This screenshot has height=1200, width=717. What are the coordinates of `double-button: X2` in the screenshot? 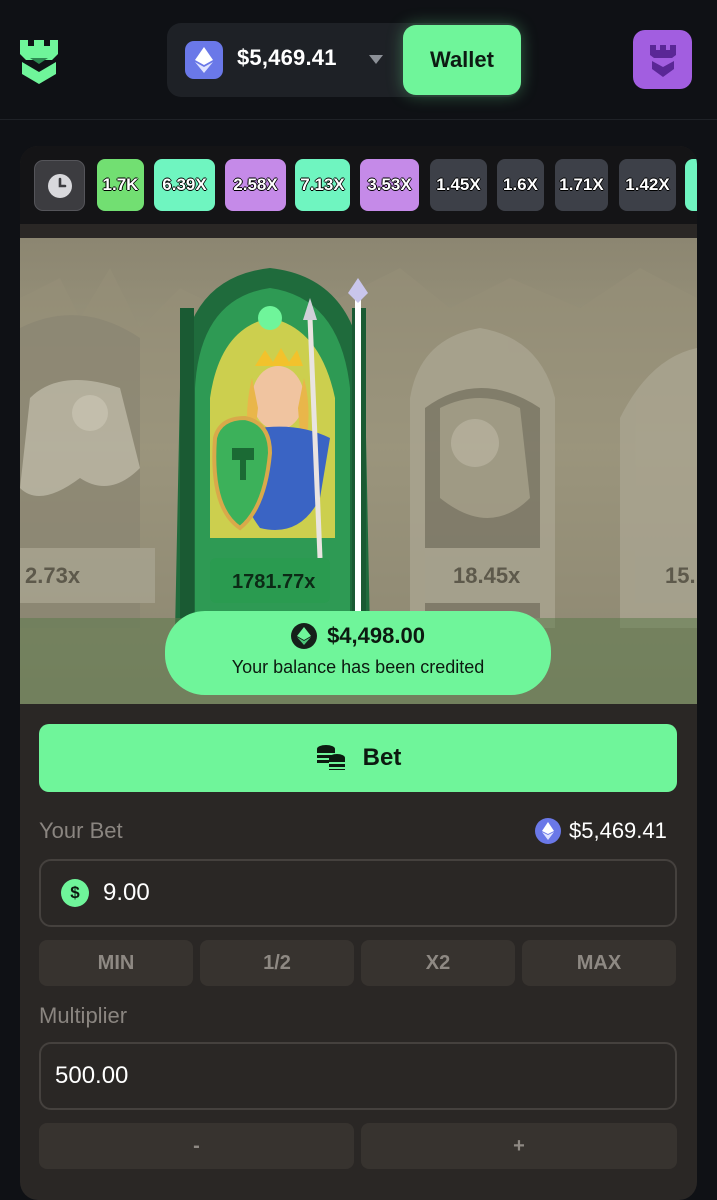 It's located at (438, 963).